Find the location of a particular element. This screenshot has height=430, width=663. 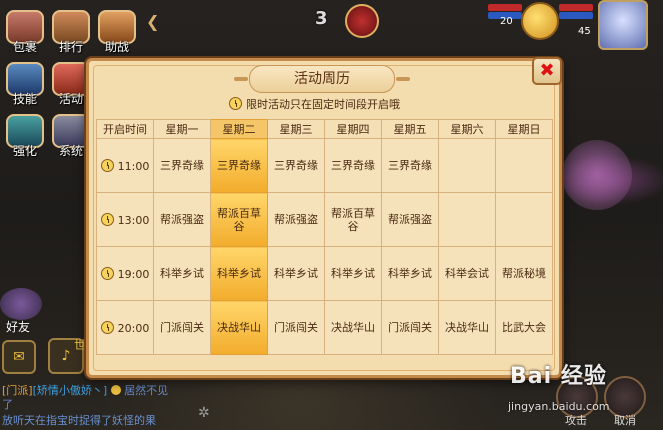

notice-label: 限时活动只在固定时间段开启哦 is located at coordinates (323, 104).